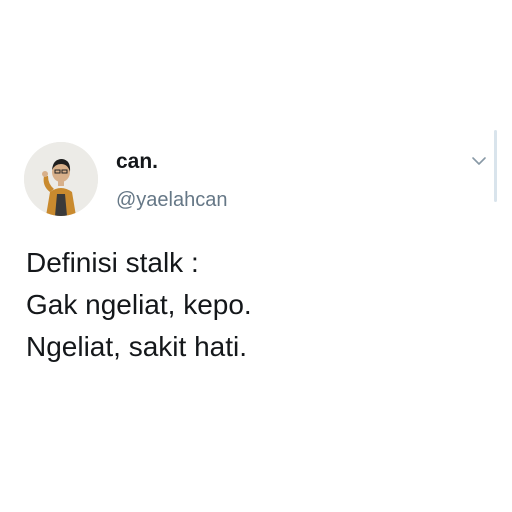  I want to click on tweet-text-line: Ngeliat, sakit hati., so click(136, 346).